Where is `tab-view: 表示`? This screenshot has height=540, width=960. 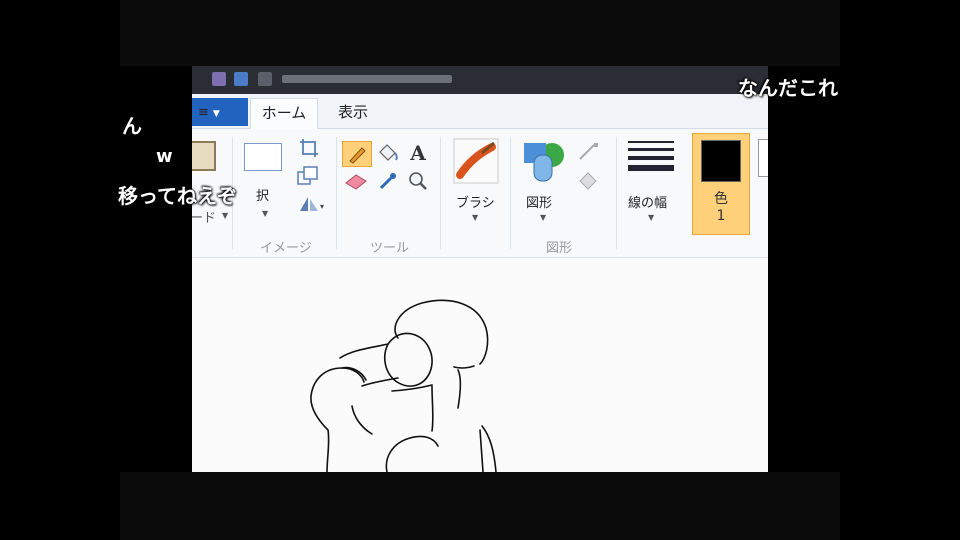 tab-view: 表示 is located at coordinates (353, 113).